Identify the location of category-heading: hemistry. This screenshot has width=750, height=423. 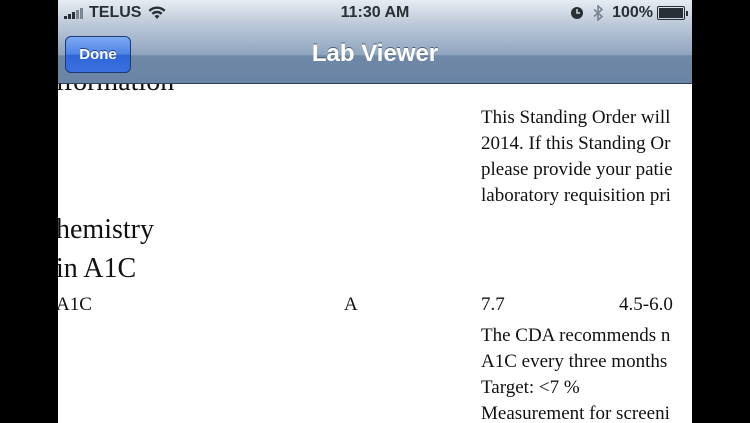
(106, 229).